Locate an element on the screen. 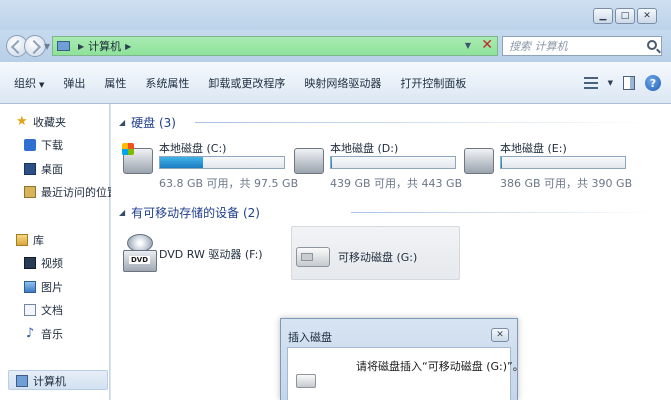  desktop-icon is located at coordinates (30, 169).